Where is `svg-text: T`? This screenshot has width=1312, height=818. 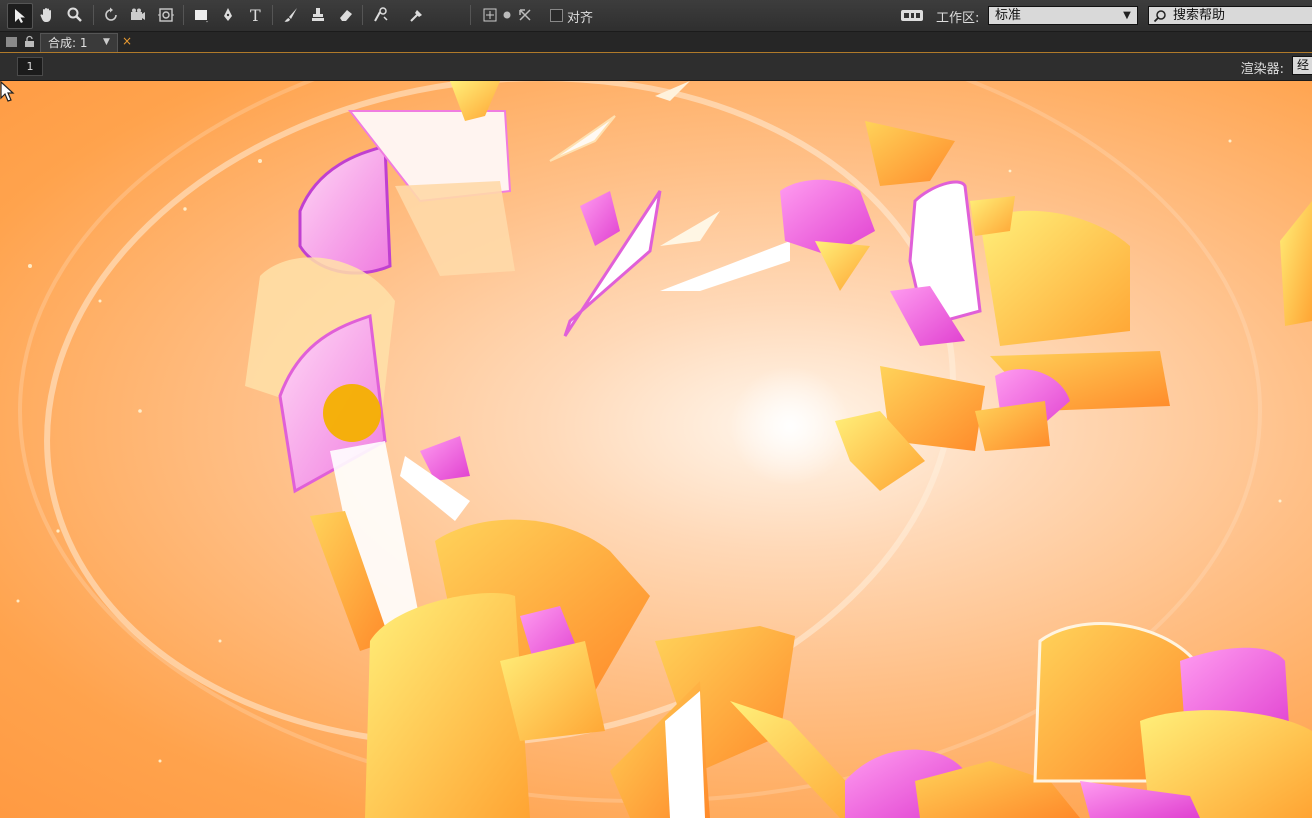
svg-text: T is located at coordinates (255, 15).